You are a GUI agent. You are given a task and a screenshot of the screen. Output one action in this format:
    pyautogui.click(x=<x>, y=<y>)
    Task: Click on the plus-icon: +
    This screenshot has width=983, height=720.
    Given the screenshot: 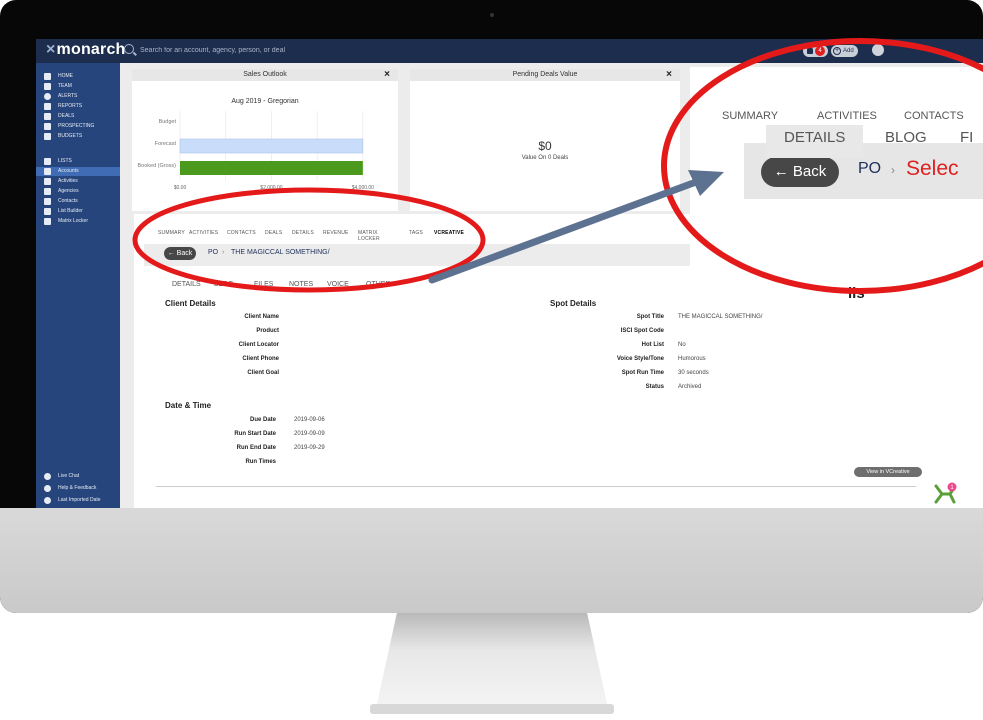 What is the action you would take?
    pyautogui.click(x=837, y=51)
    